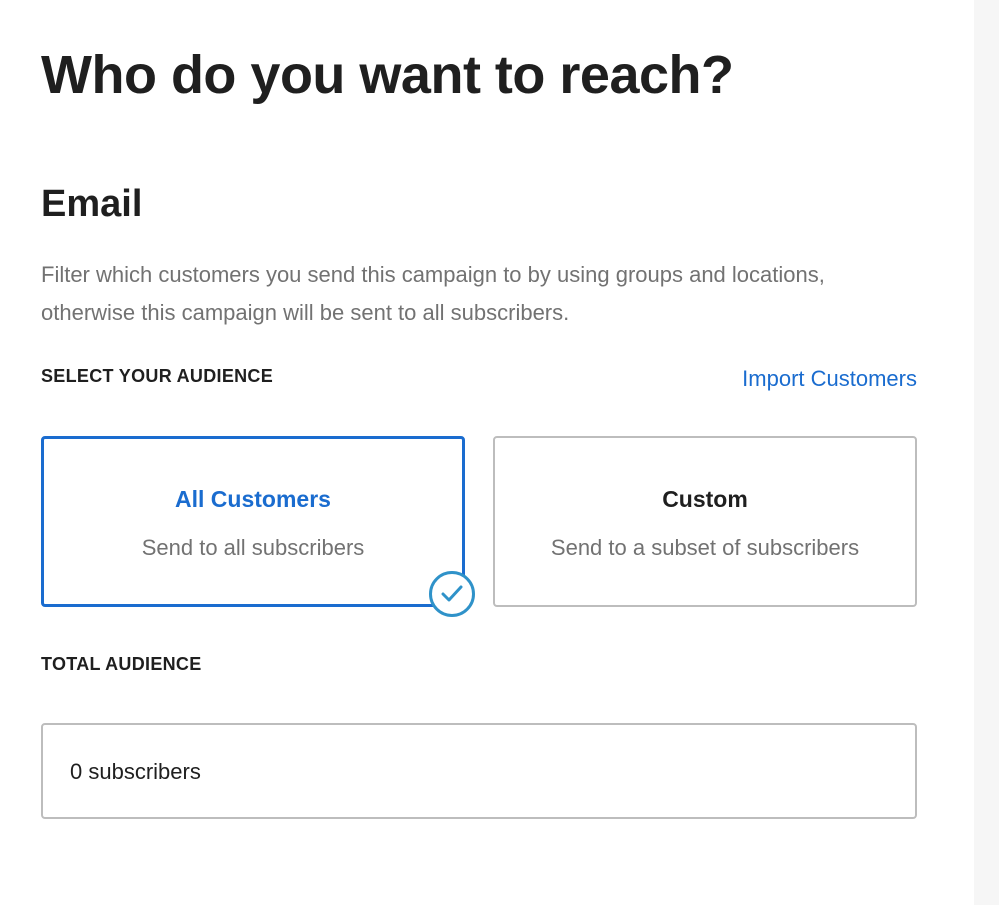  I want to click on option-title: All Customers, so click(253, 499).